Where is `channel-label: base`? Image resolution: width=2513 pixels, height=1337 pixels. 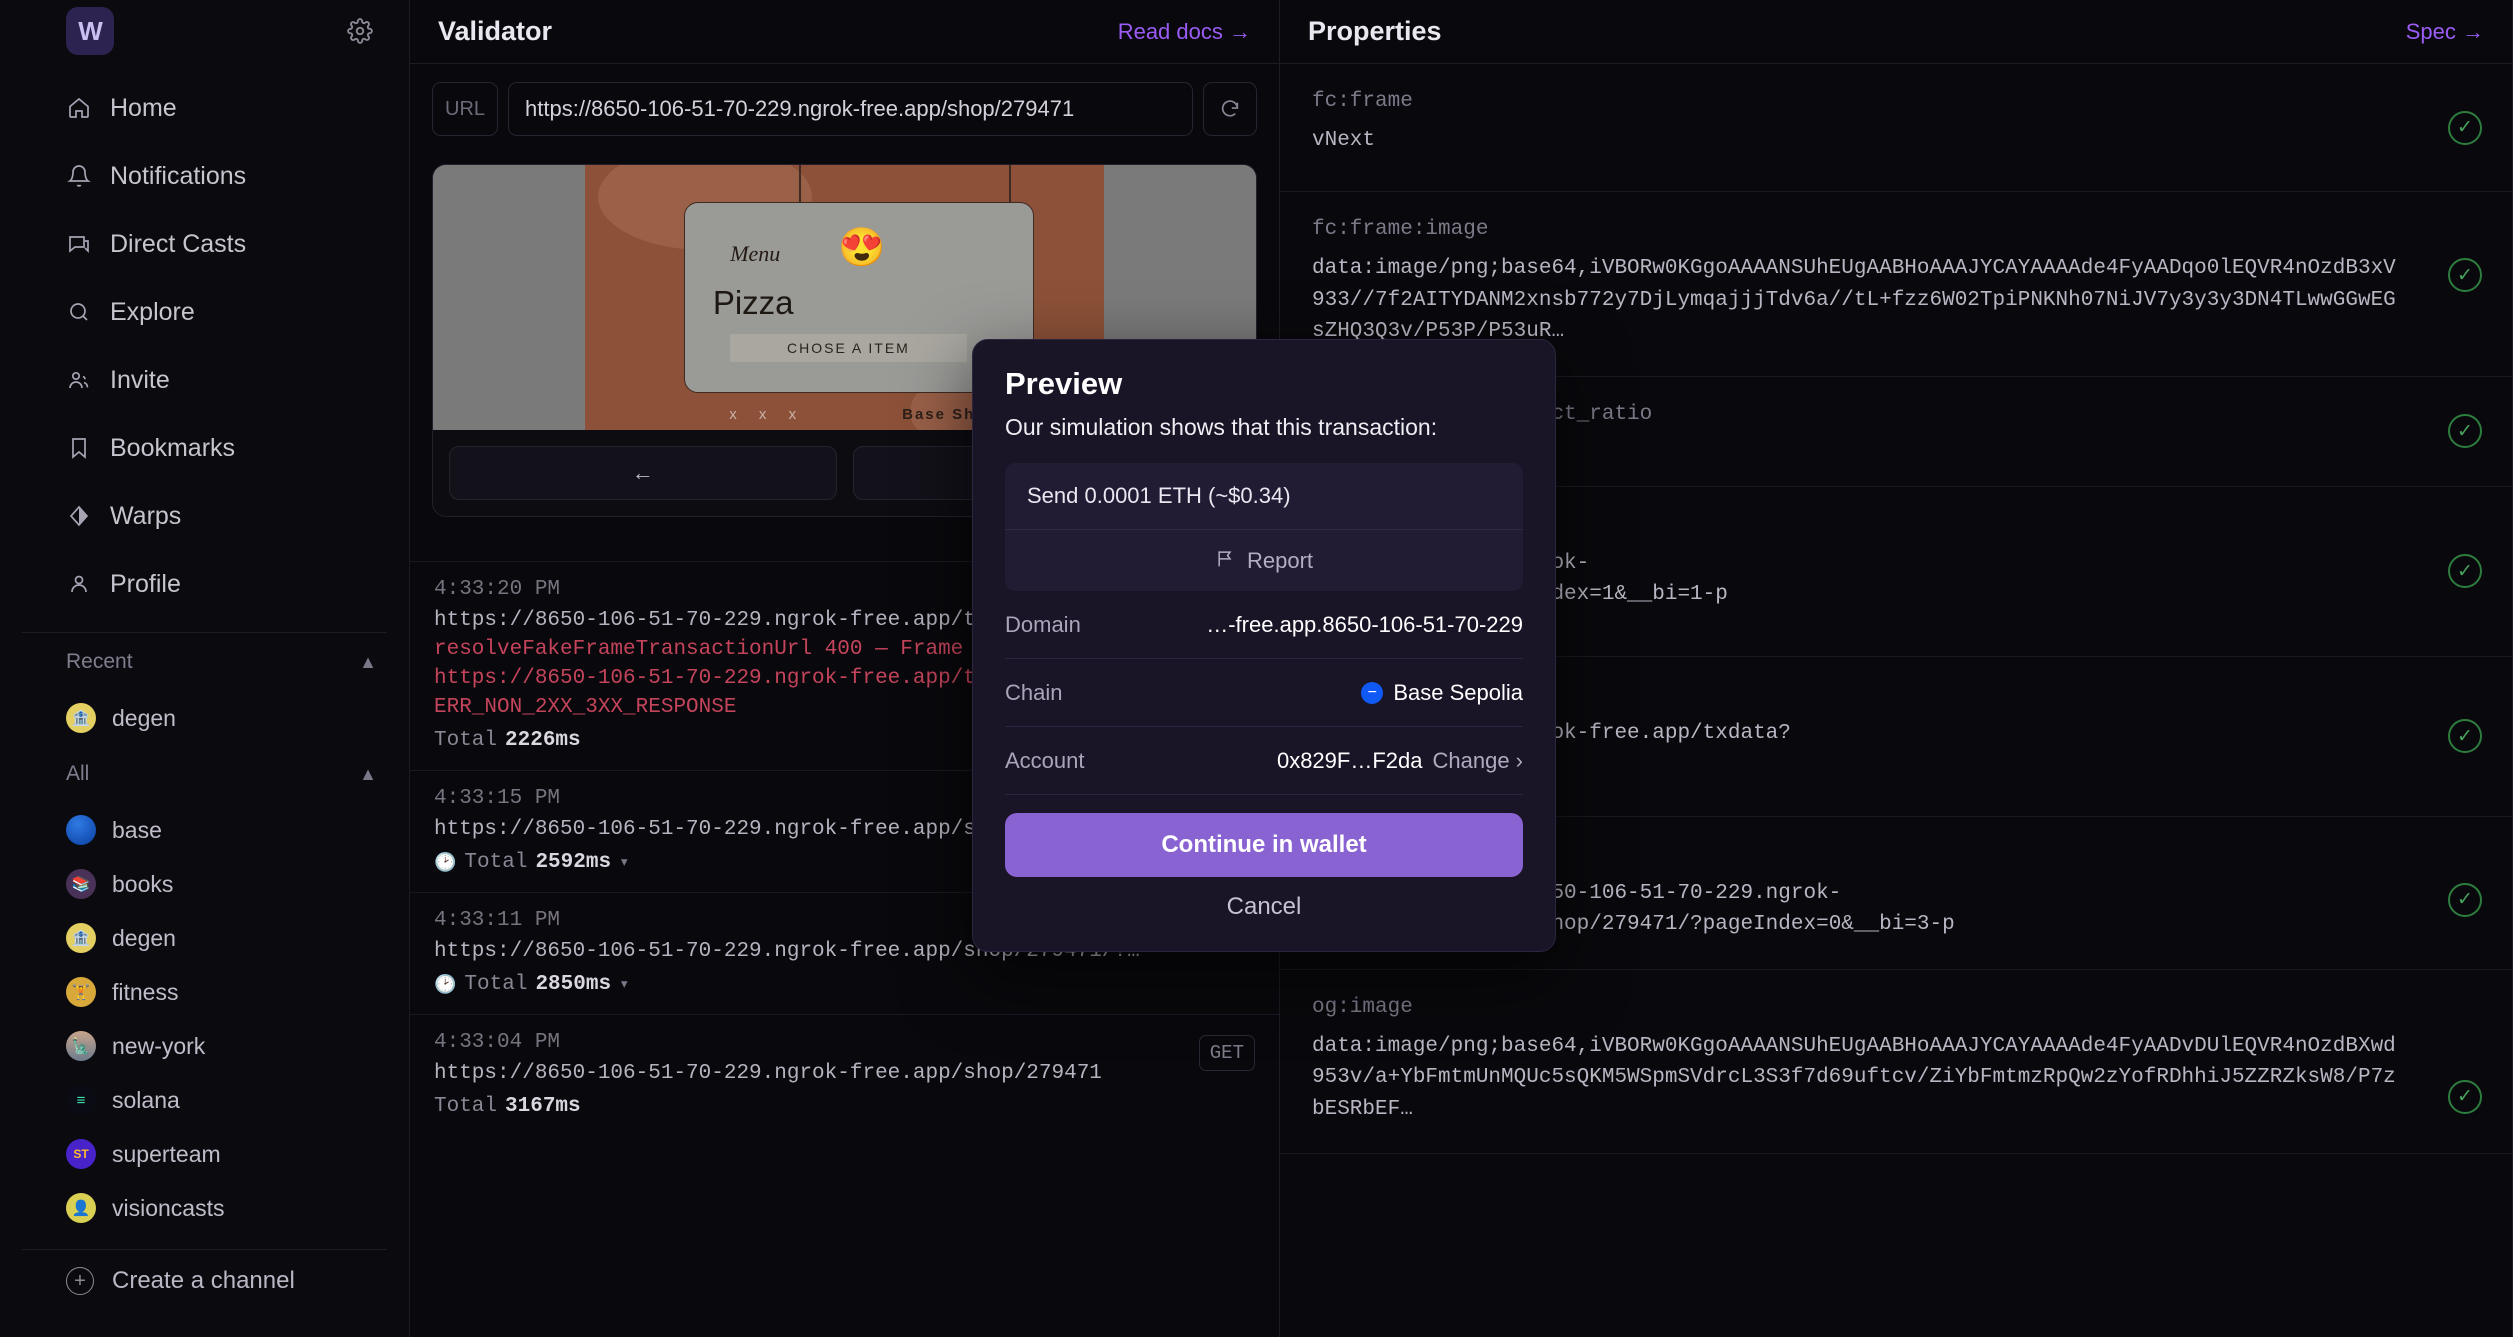 channel-label: base is located at coordinates (137, 829).